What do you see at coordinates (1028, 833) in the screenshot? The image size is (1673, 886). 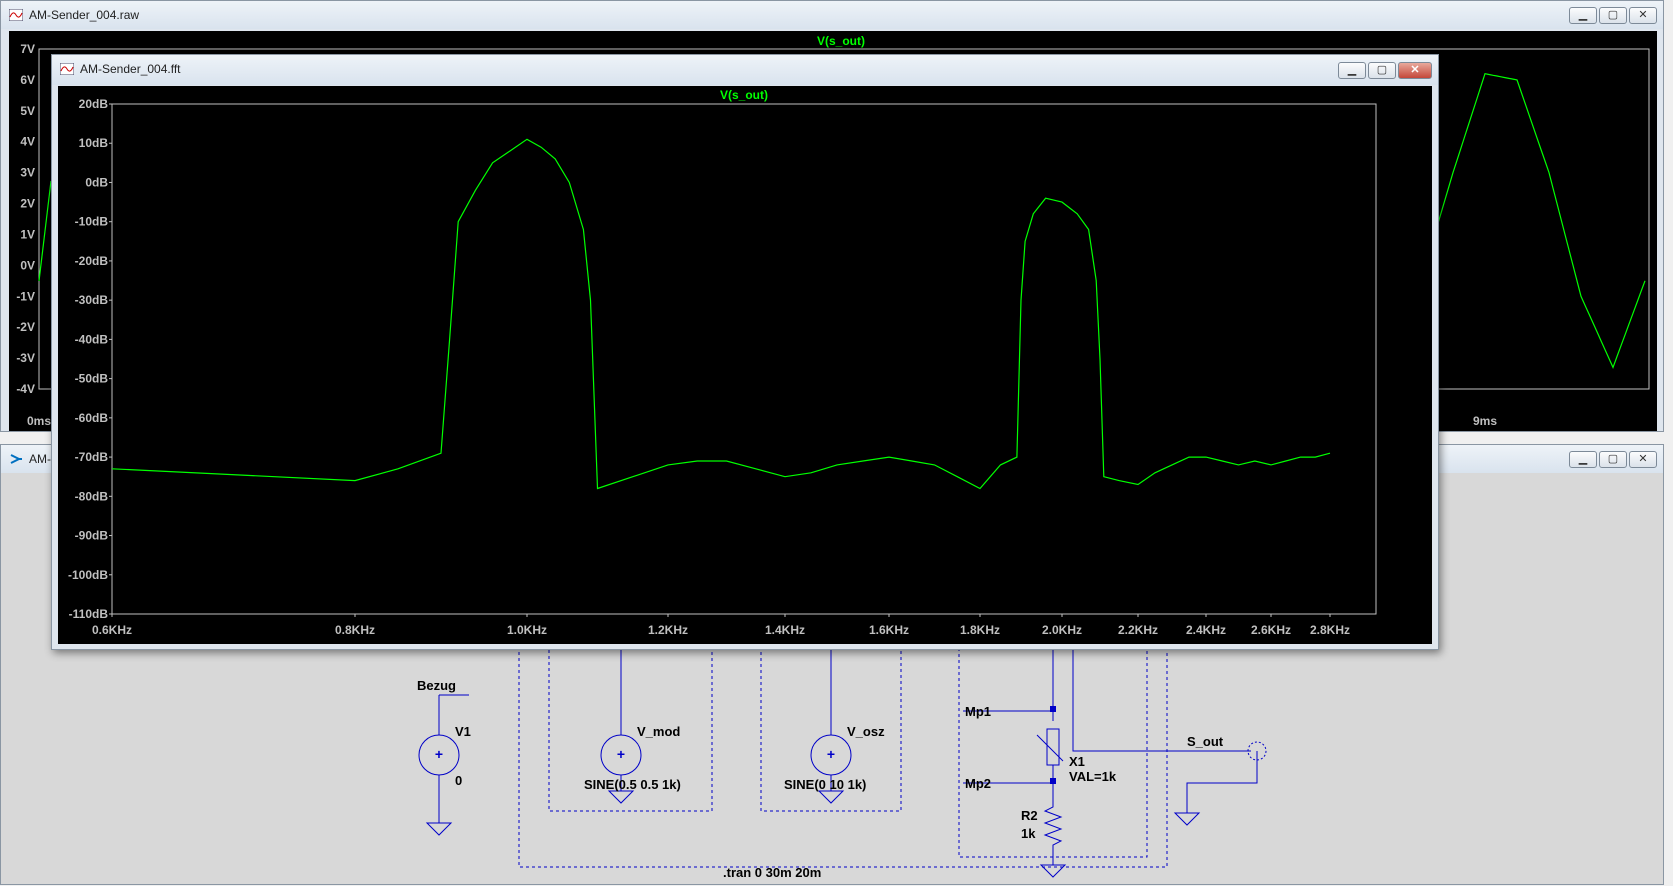 I see `label-r2-value: 1k` at bounding box center [1028, 833].